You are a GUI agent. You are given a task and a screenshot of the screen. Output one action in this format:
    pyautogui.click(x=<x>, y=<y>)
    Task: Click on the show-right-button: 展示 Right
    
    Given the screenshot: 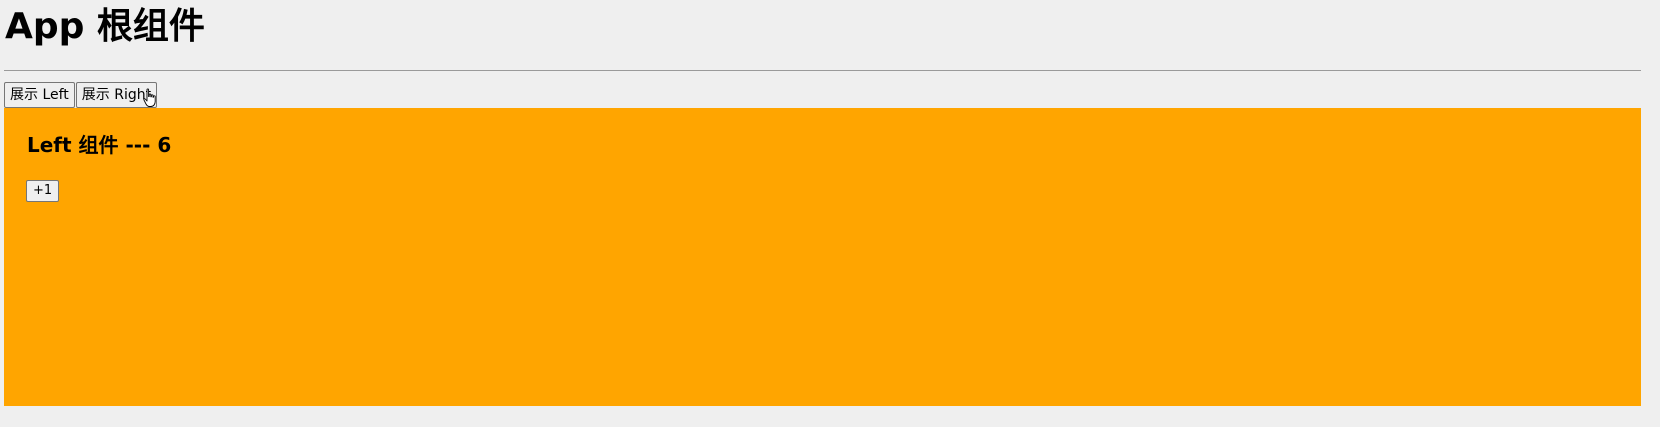 What is the action you would take?
    pyautogui.click(x=116, y=95)
    